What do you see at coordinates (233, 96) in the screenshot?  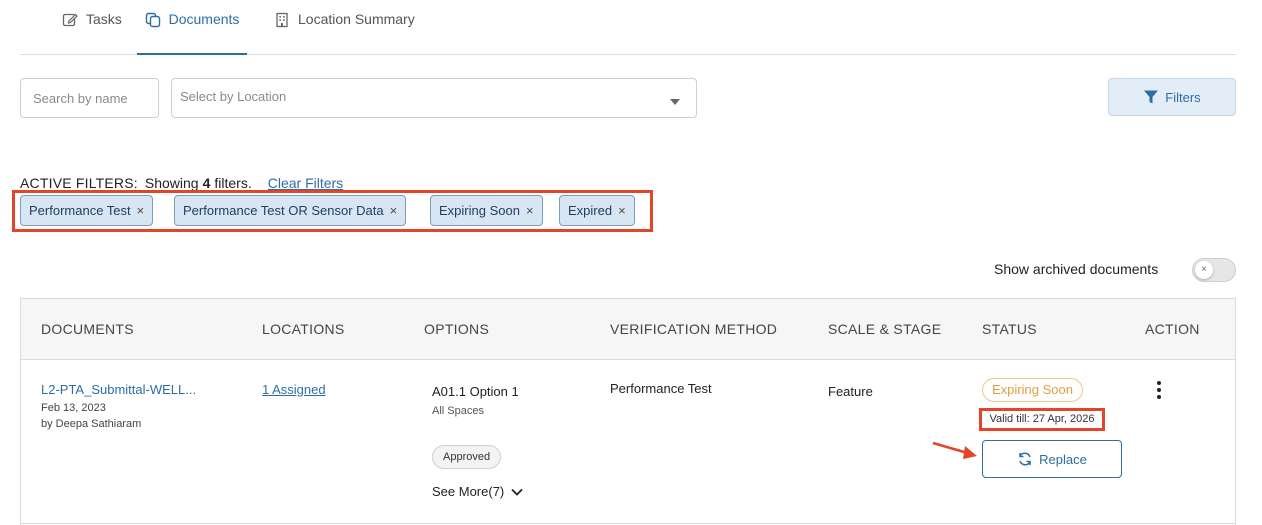 I see `location-select-placeholder: Select by Location` at bounding box center [233, 96].